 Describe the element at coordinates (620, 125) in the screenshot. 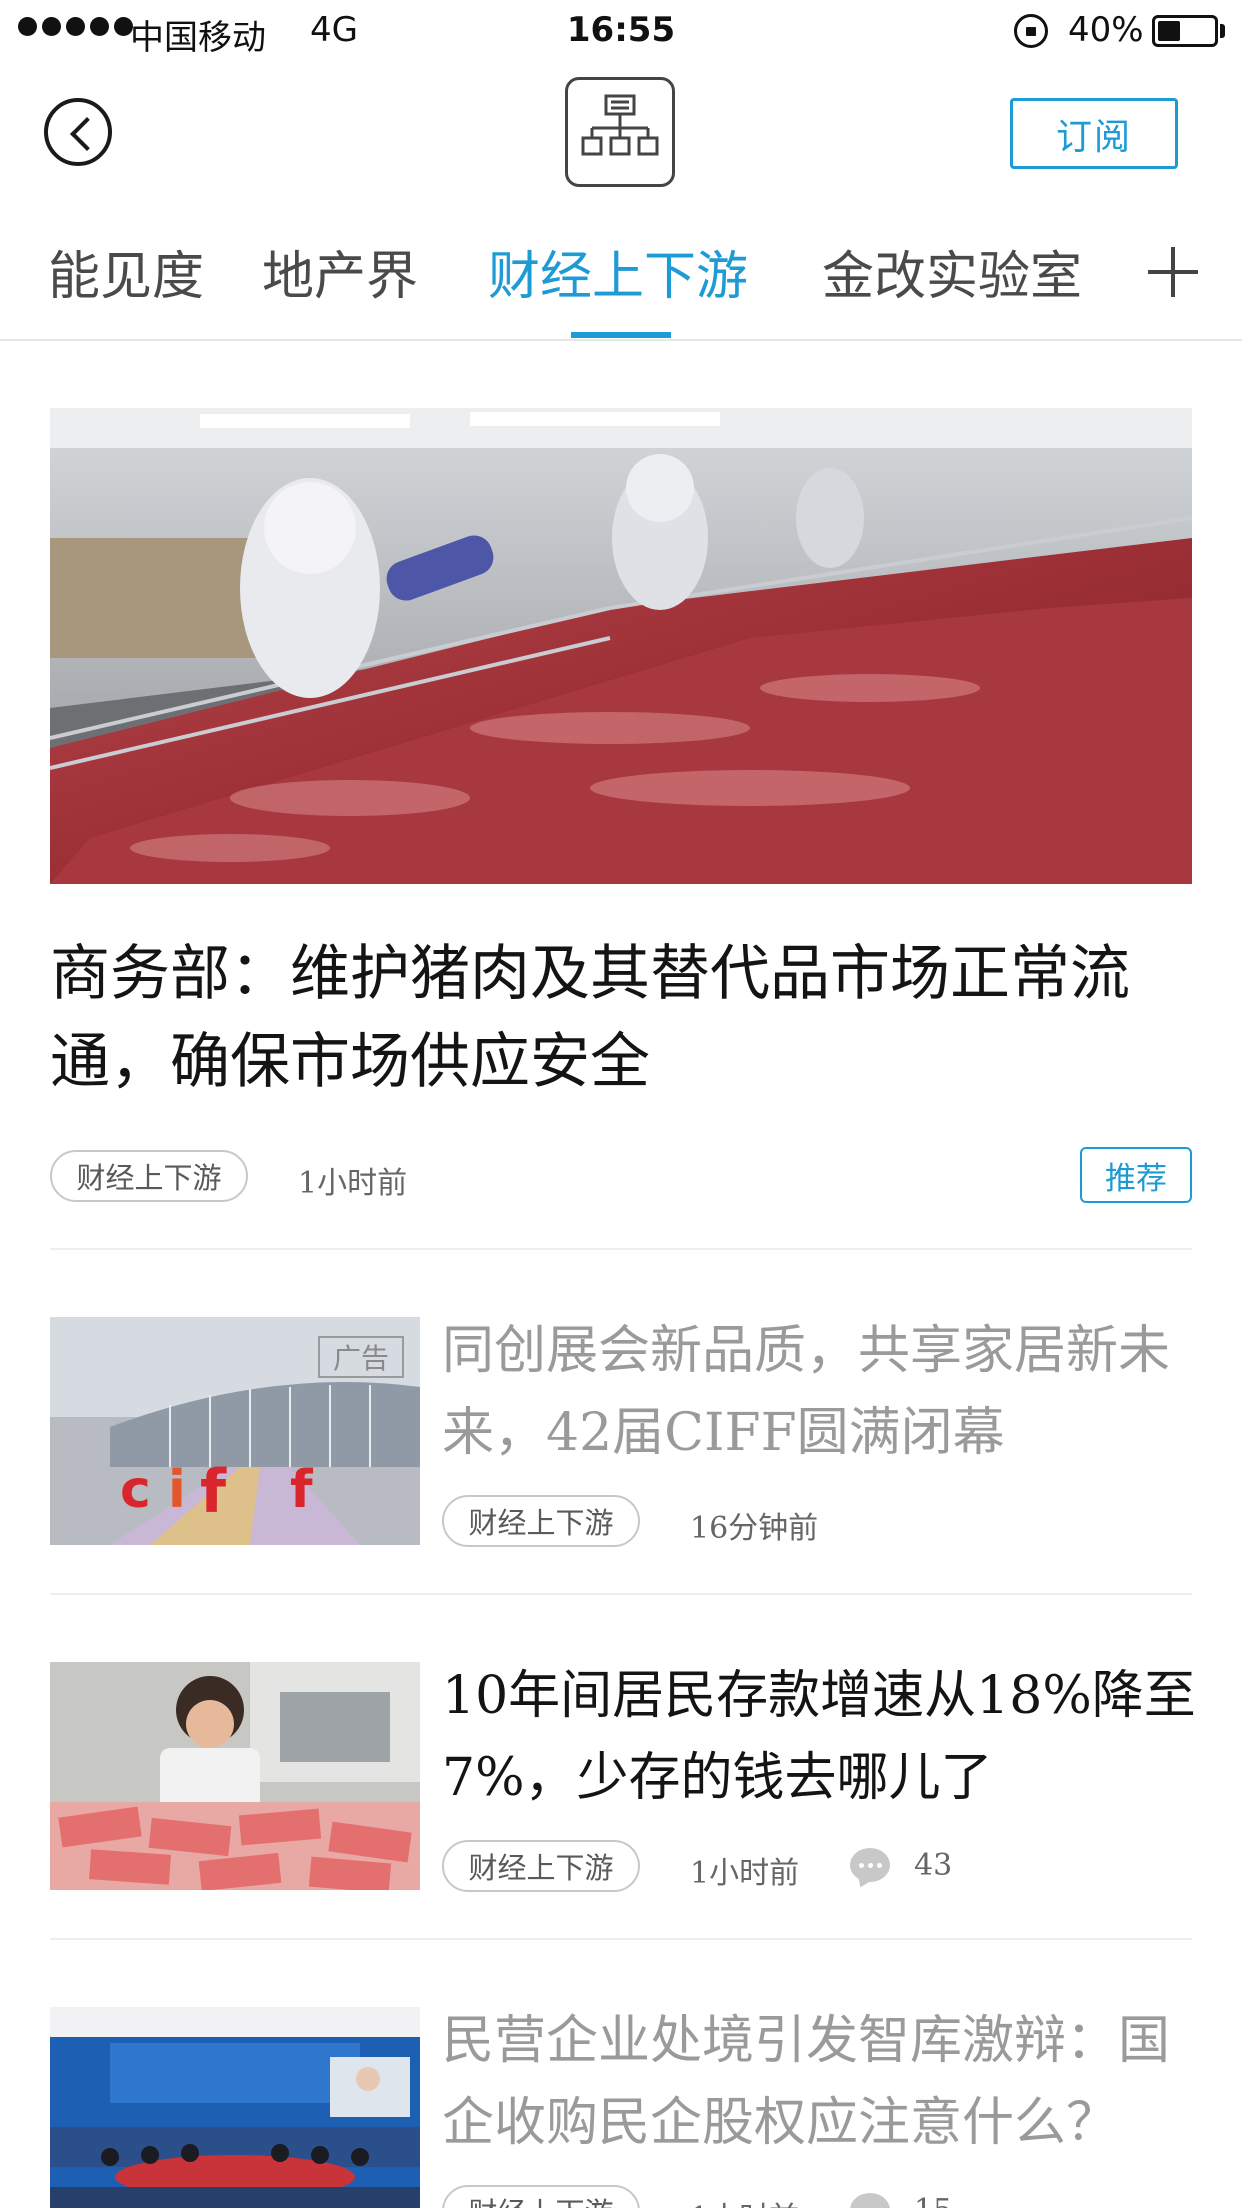

I see `sitemap-icon` at that location.